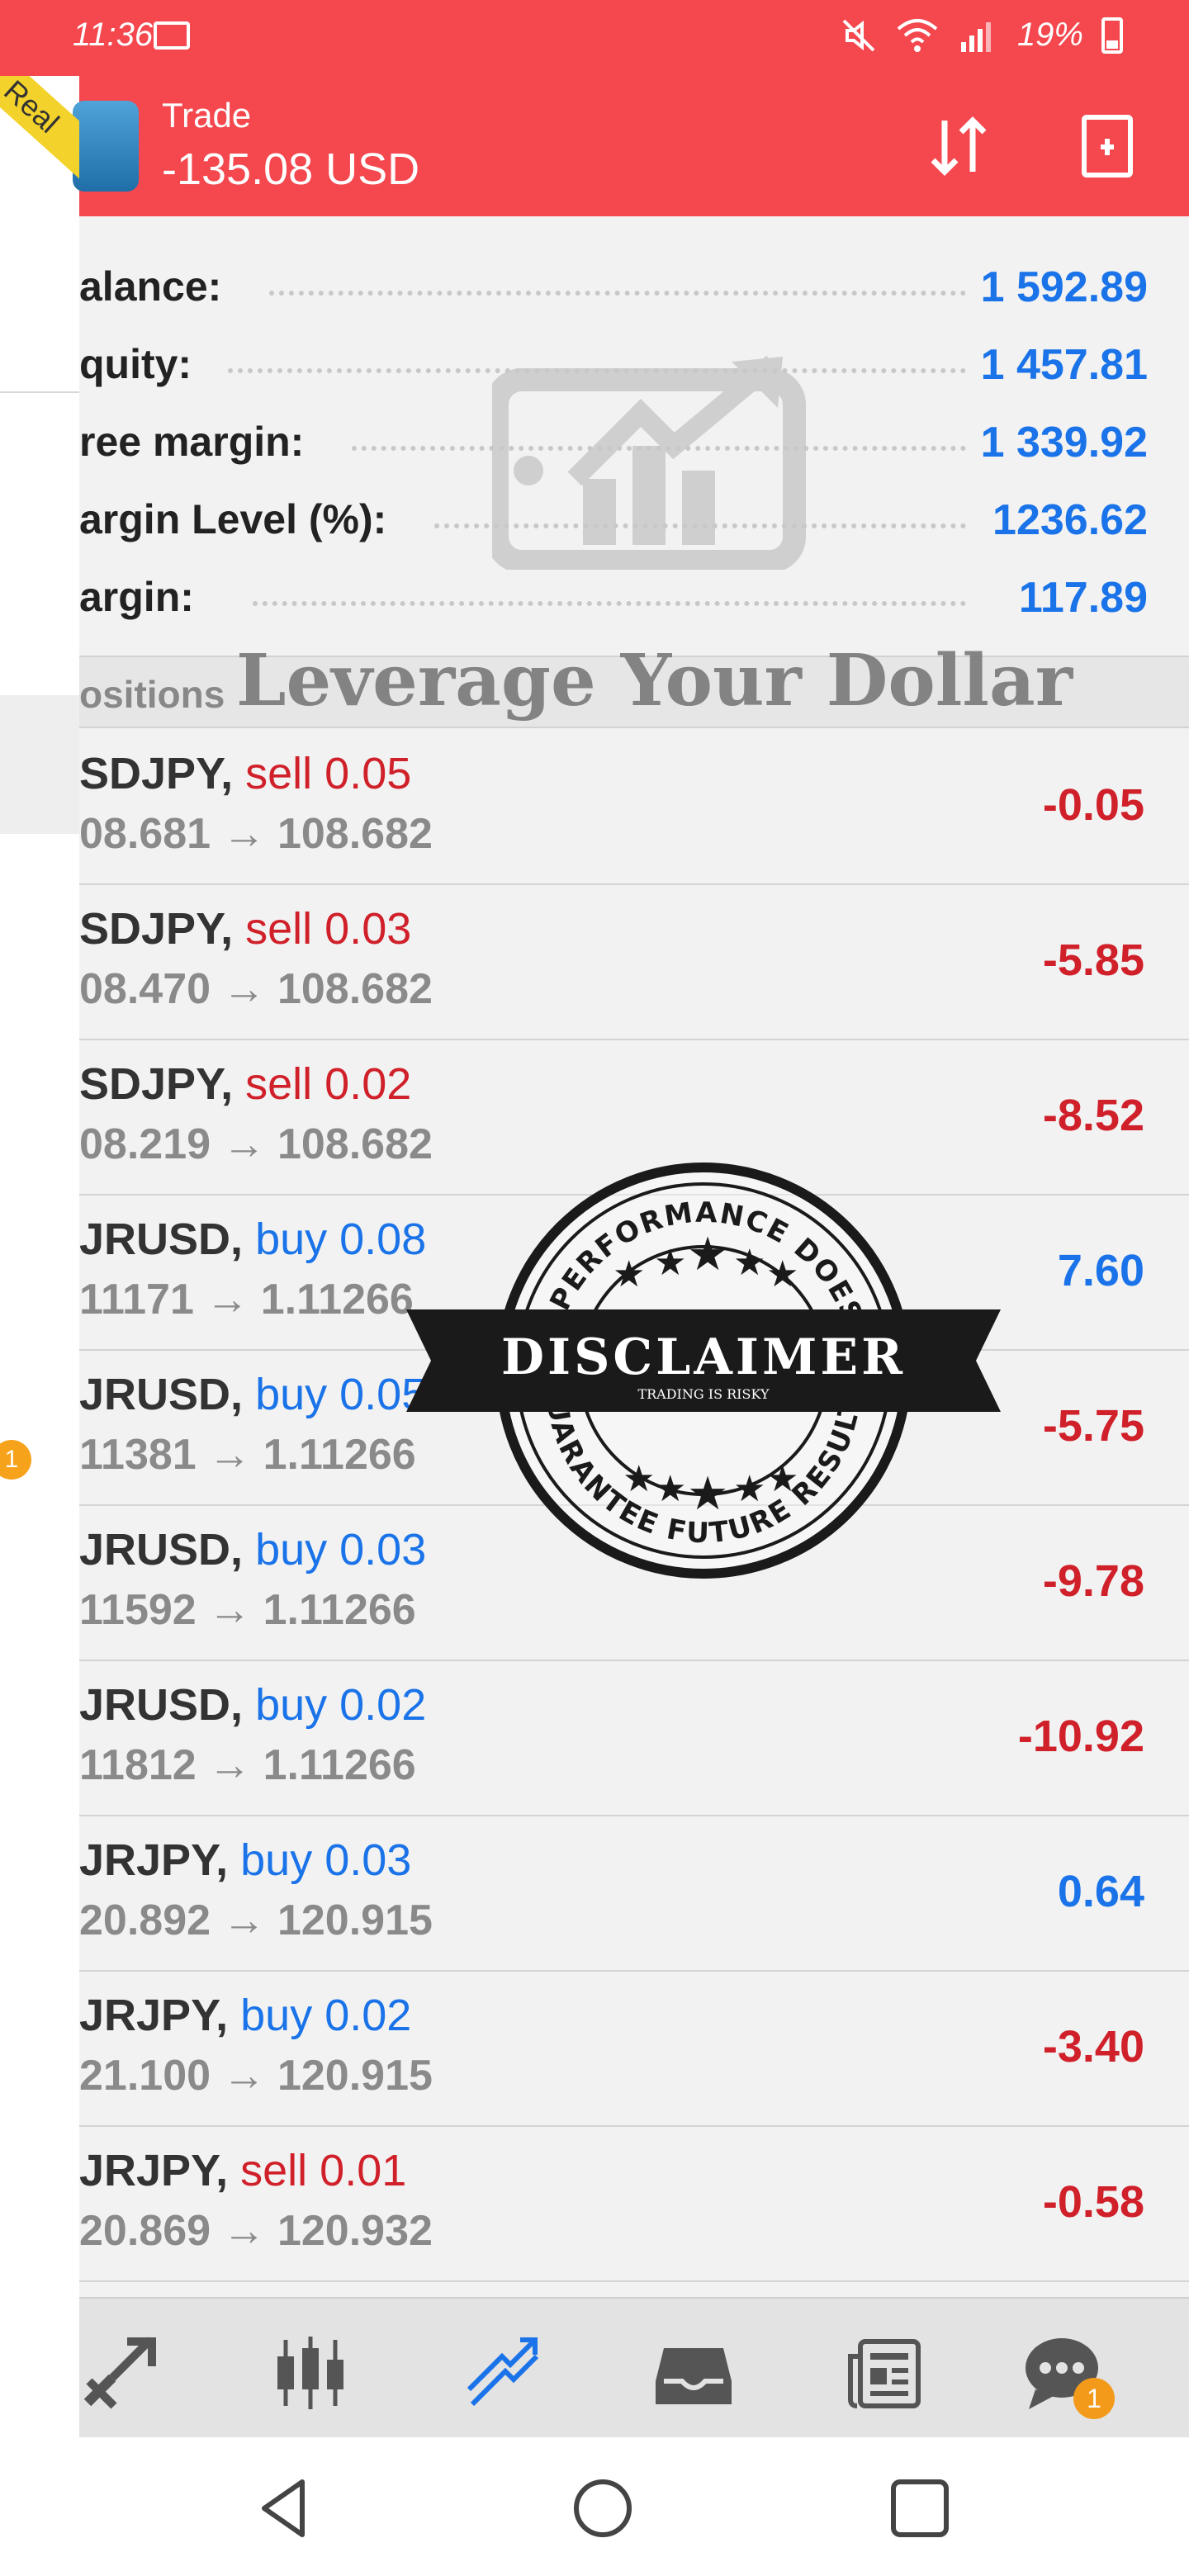  Describe the element at coordinates (634, 364) in the screenshot. I see `summary-row: quity: 1 457.81` at that location.